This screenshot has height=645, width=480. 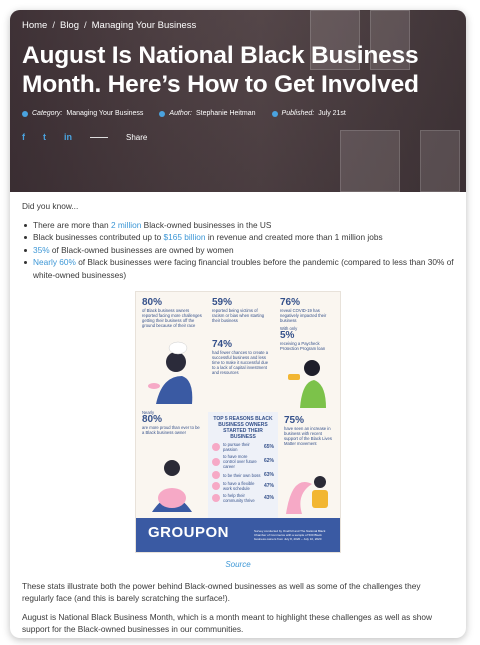 I want to click on source-link: Source, so click(x=238, y=565).